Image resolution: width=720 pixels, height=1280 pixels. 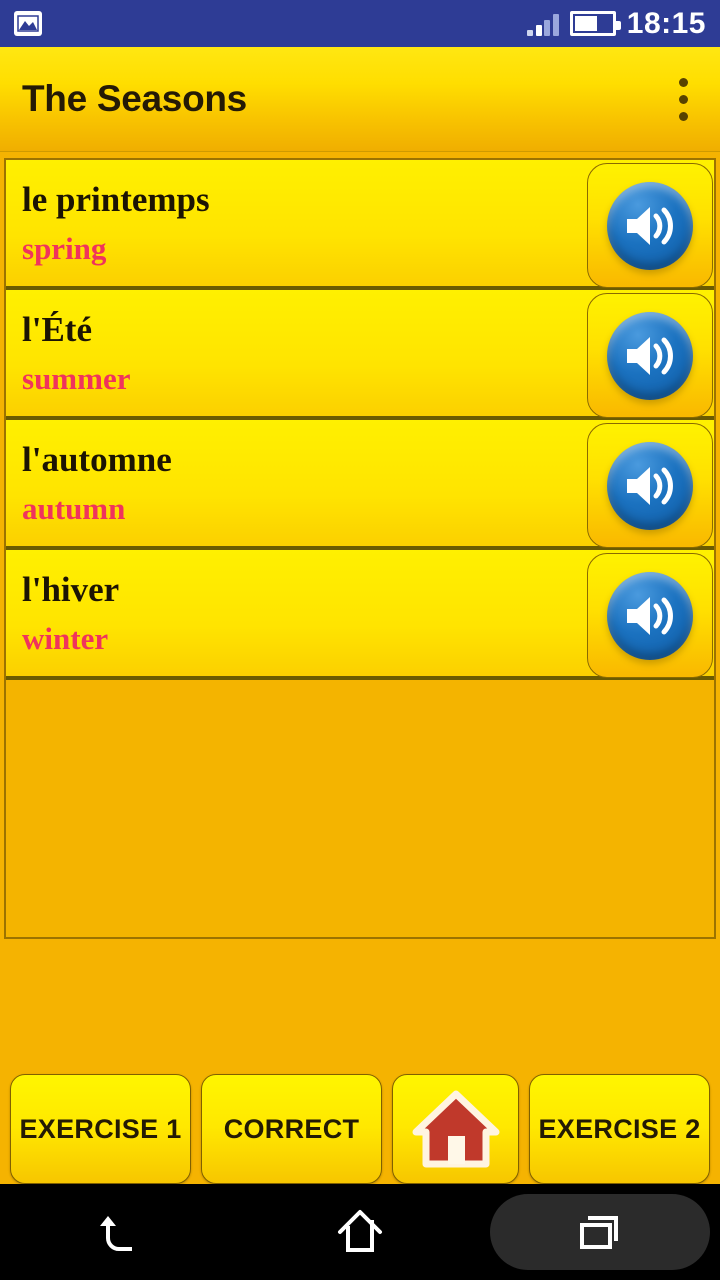 I want to click on app-bar: The Seasons, so click(x=360, y=99).